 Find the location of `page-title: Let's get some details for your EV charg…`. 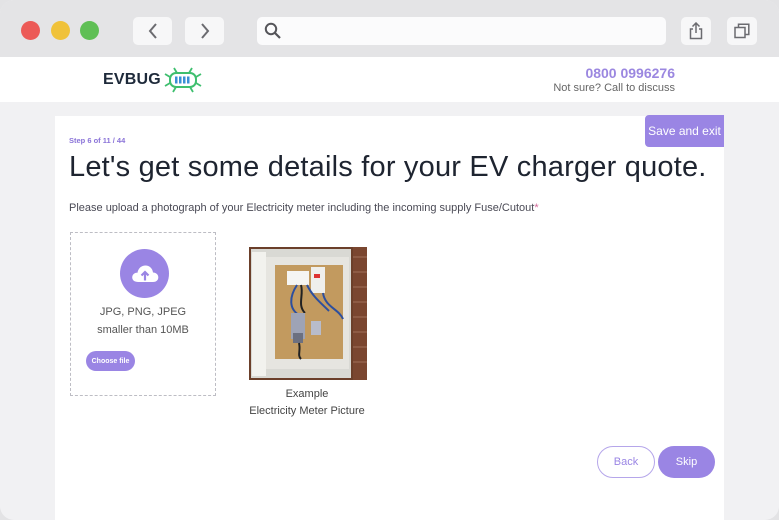

page-title: Let's get some details for your EV charg… is located at coordinates (388, 167).